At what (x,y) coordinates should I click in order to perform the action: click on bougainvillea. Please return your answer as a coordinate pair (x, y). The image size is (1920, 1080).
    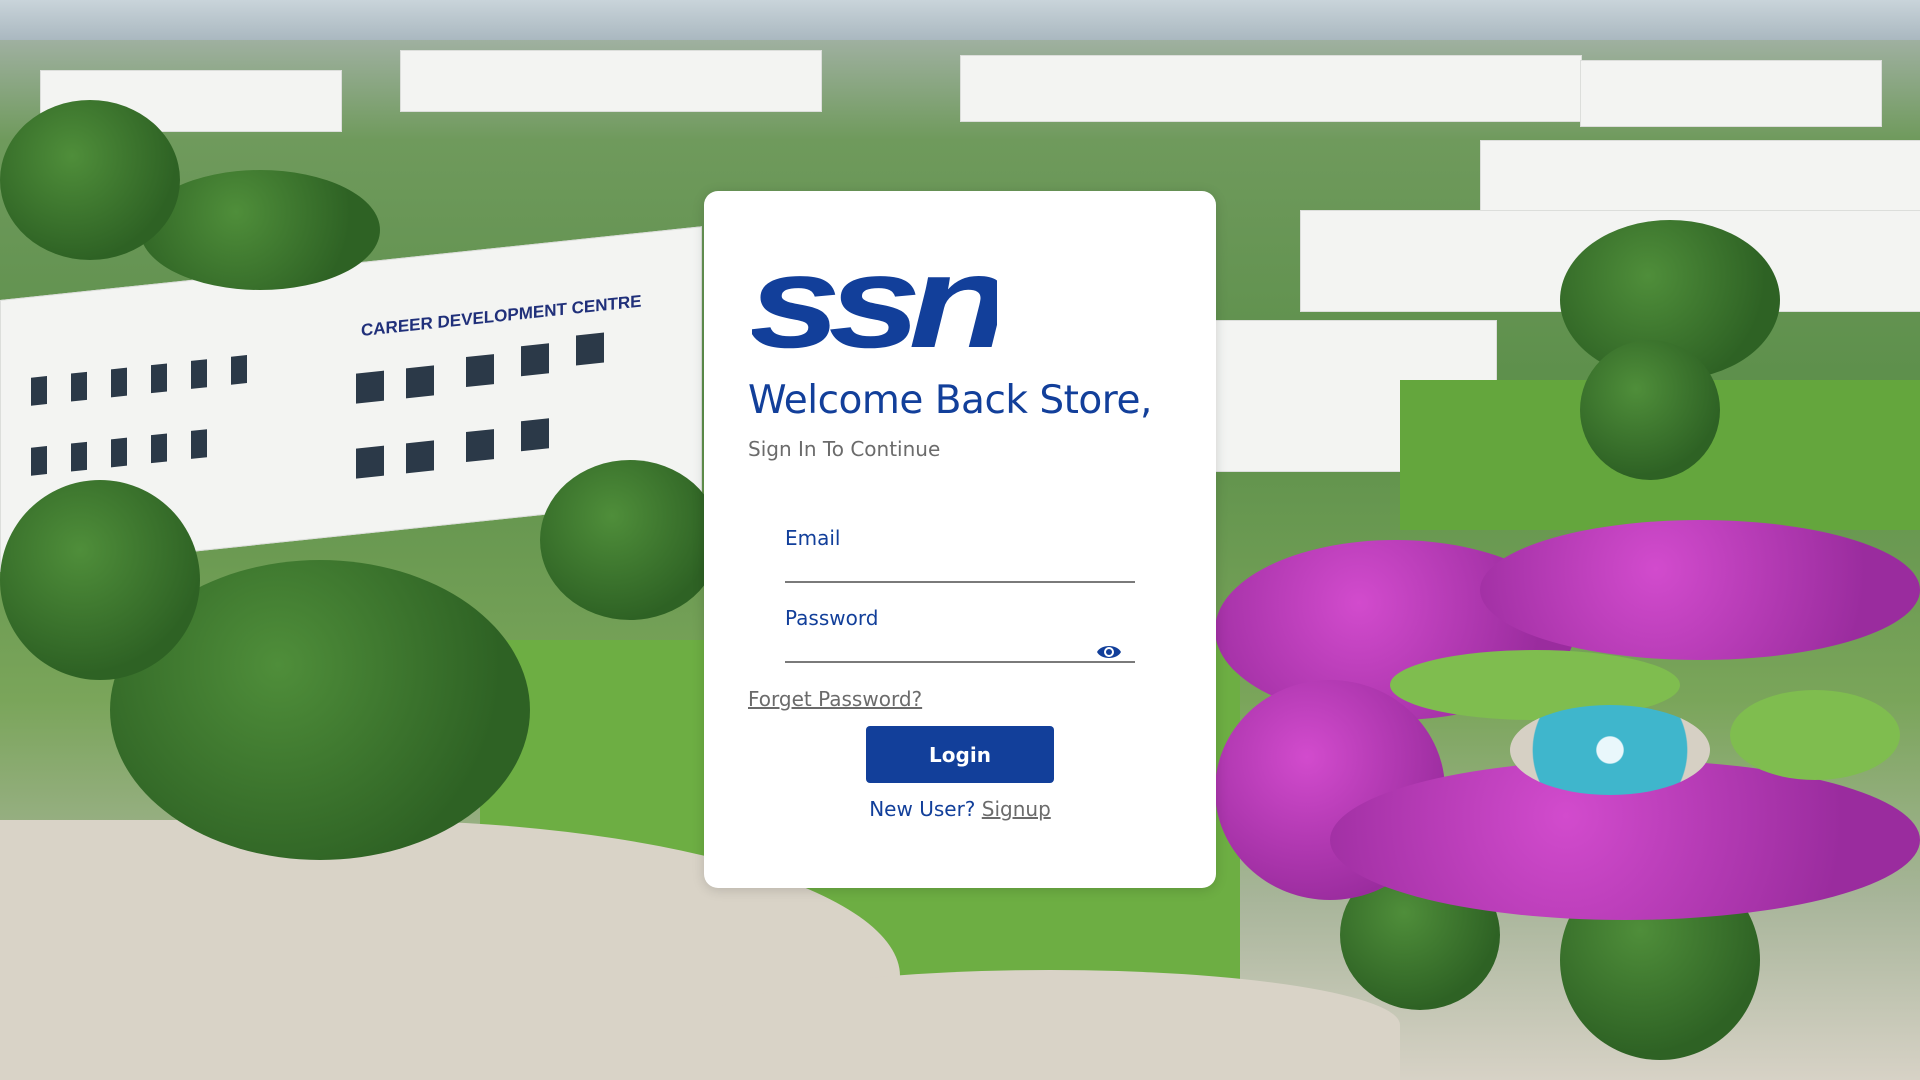
    Looking at the image, I should click on (1700, 590).